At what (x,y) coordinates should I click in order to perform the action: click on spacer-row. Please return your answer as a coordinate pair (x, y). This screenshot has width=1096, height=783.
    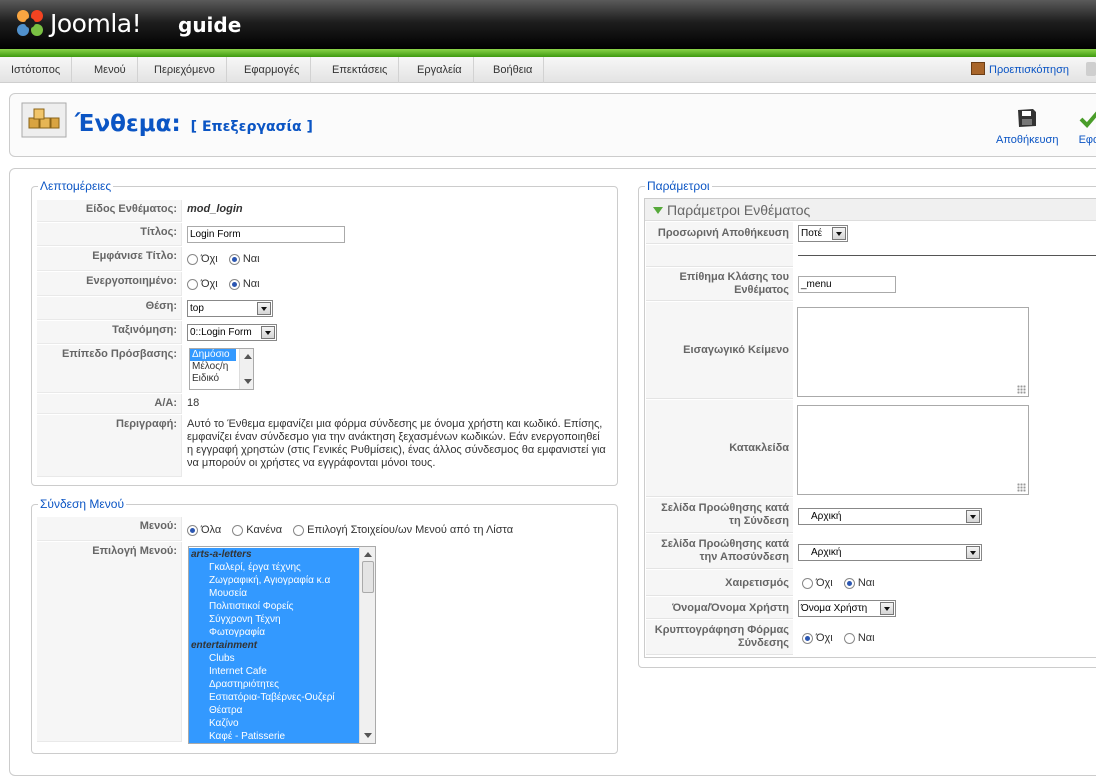
    Looking at the image, I should click on (870, 256).